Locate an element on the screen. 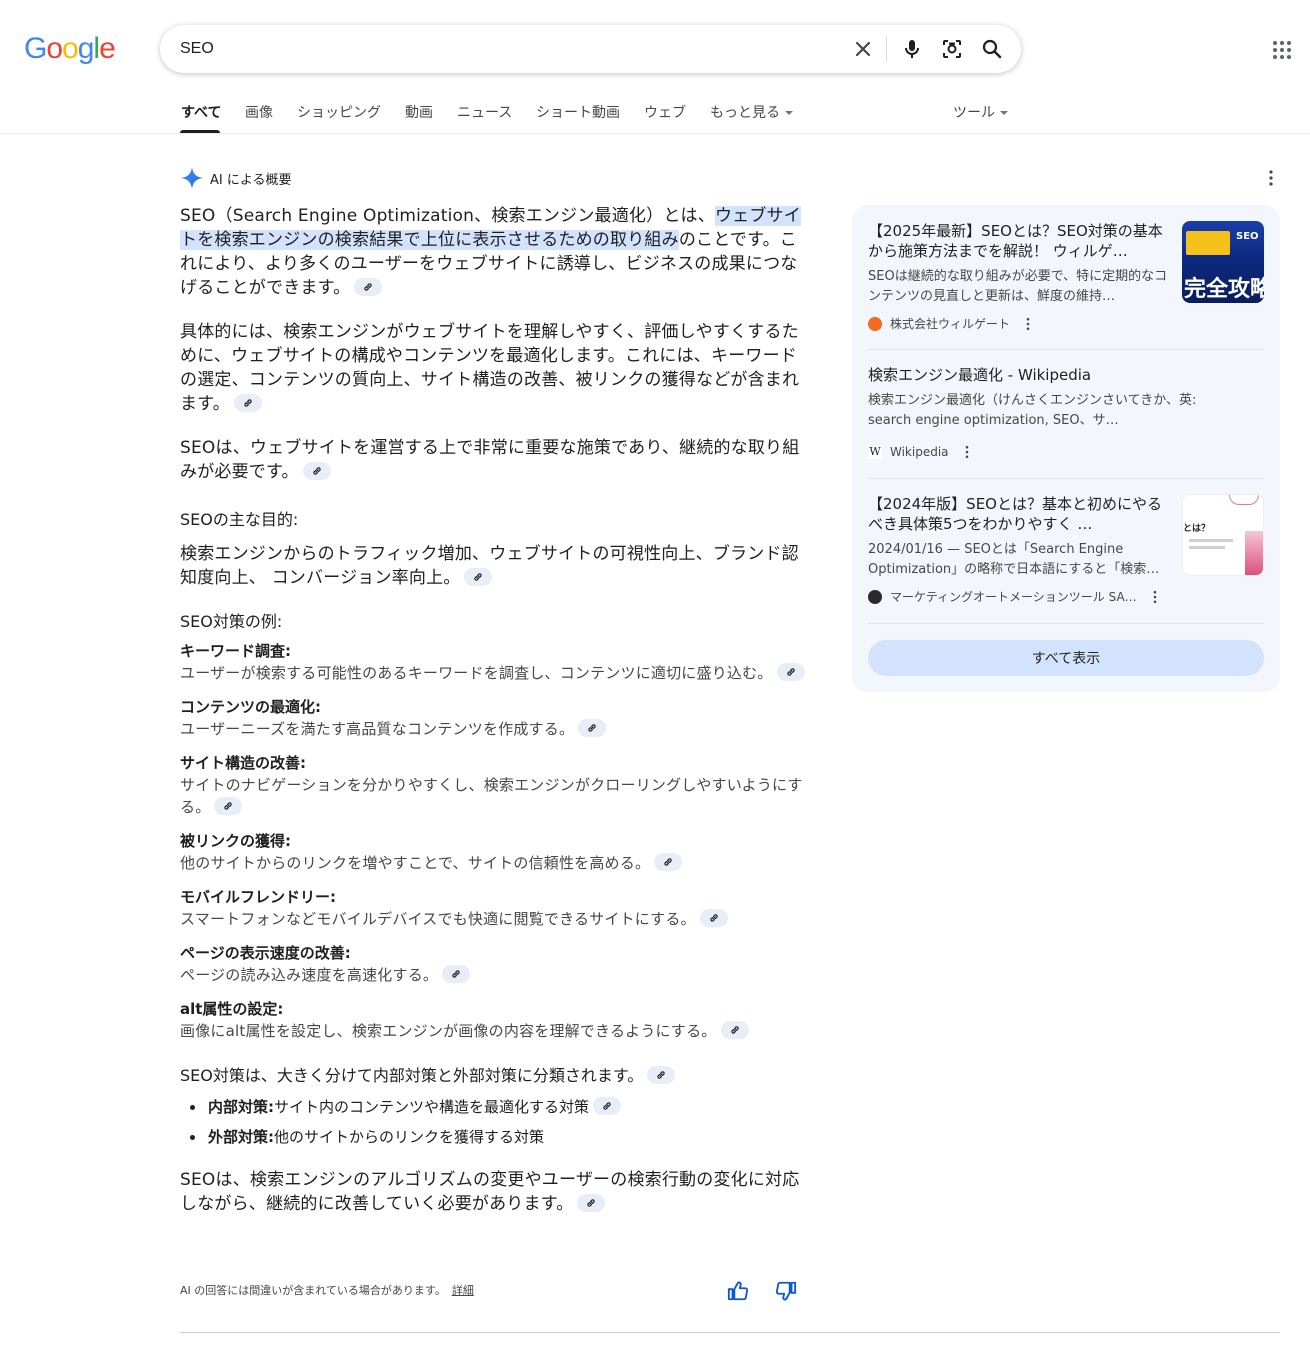 Image resolution: width=1310 pixels, height=1360 pixels. example-title: 被リンクの獲得: is located at coordinates (235, 841).